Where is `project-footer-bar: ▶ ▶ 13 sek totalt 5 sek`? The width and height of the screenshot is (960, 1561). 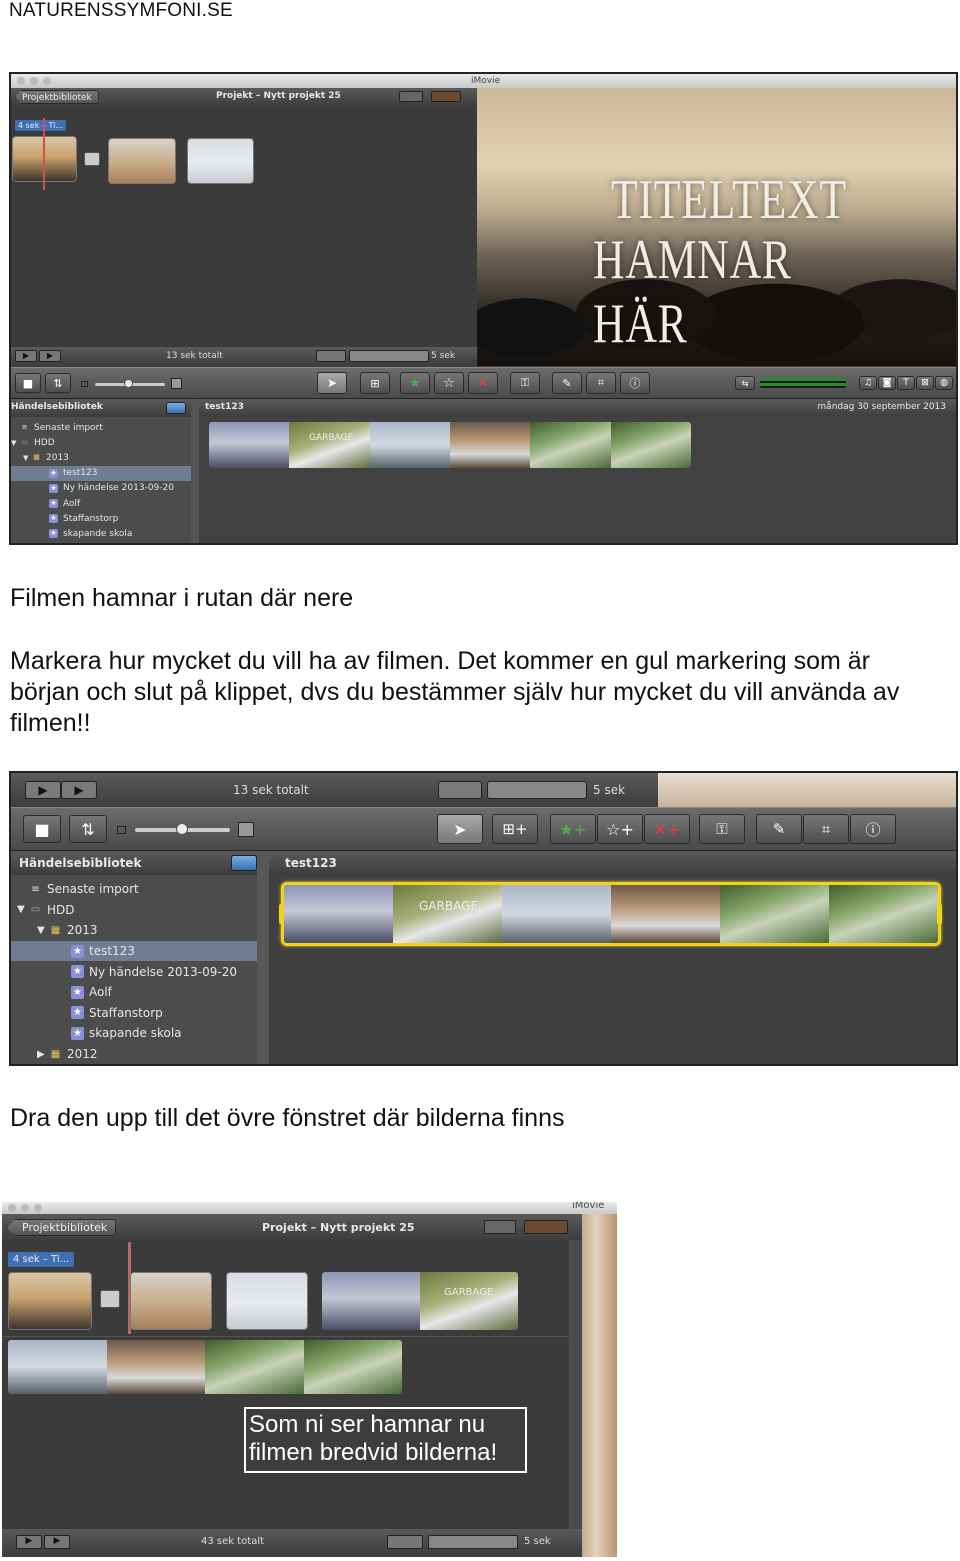 project-footer-bar: ▶ ▶ 13 sek totalt 5 sek is located at coordinates (483, 790).